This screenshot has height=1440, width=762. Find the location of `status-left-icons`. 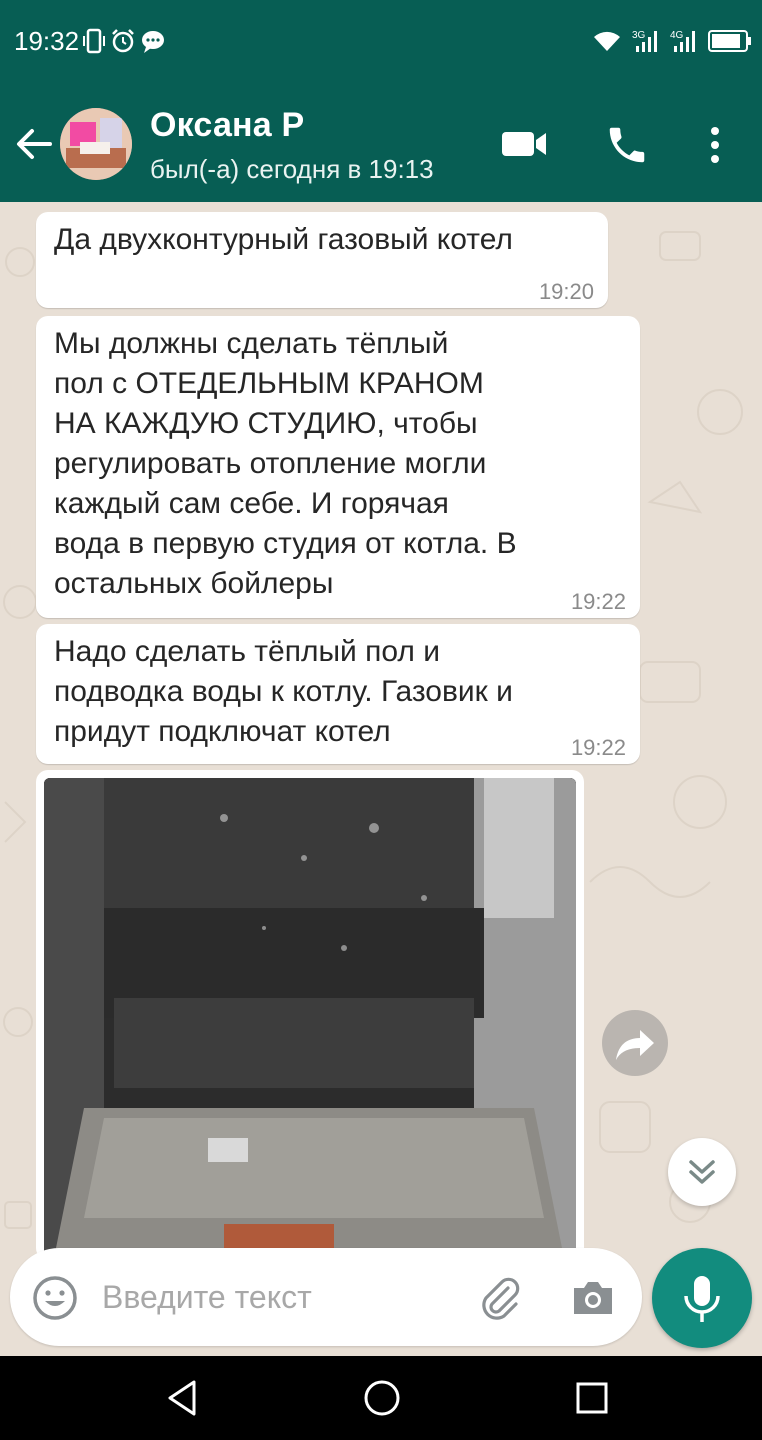

status-left-icons is located at coordinates (124, 41).